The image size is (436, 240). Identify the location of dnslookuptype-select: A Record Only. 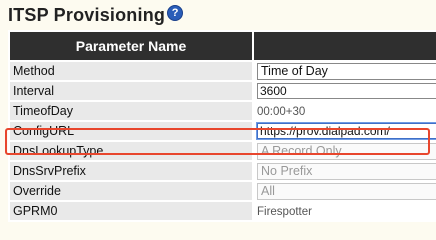
(346, 151).